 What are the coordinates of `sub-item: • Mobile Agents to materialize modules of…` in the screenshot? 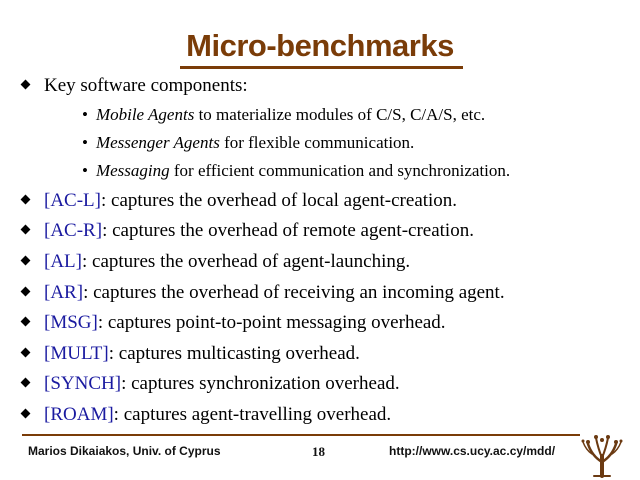 It's located at (283, 115).